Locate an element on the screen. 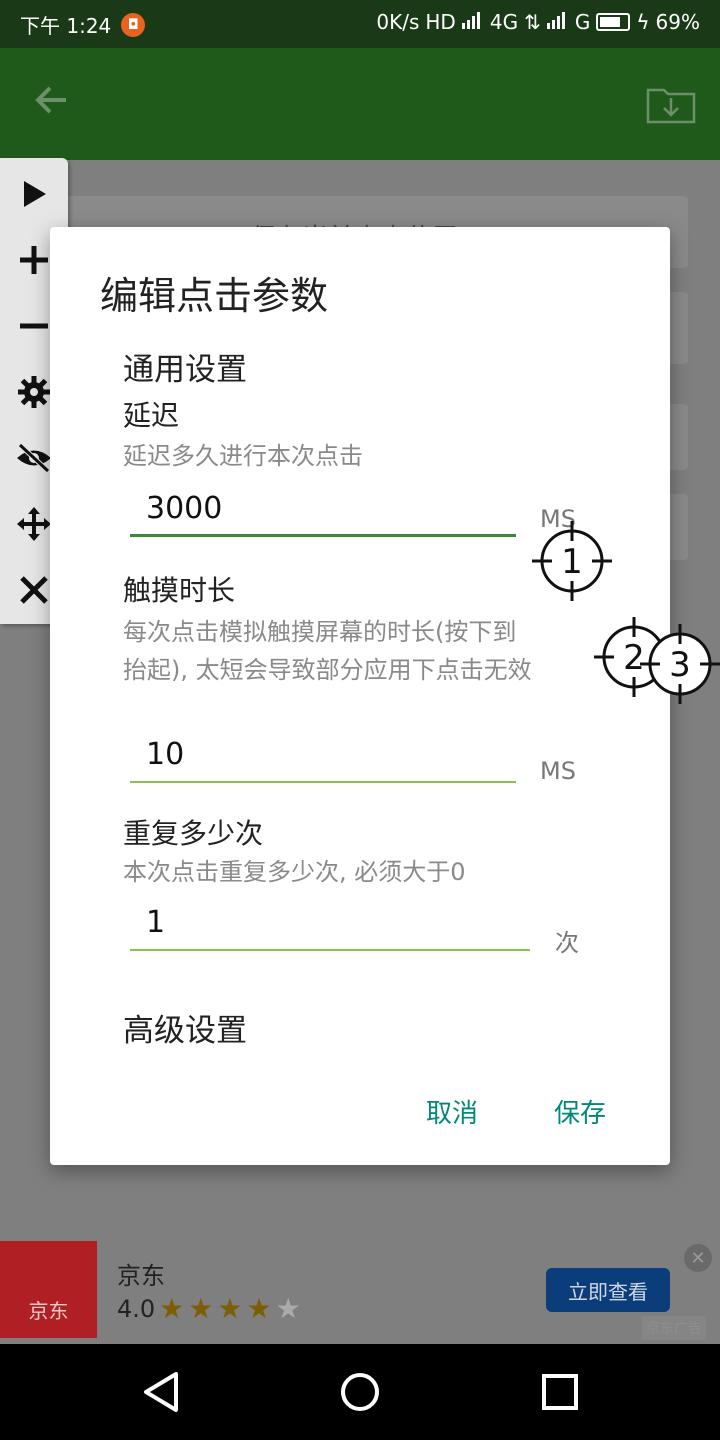 This screenshot has width=720, height=1440. cancel-button: 取消 is located at coordinates (452, 1111).